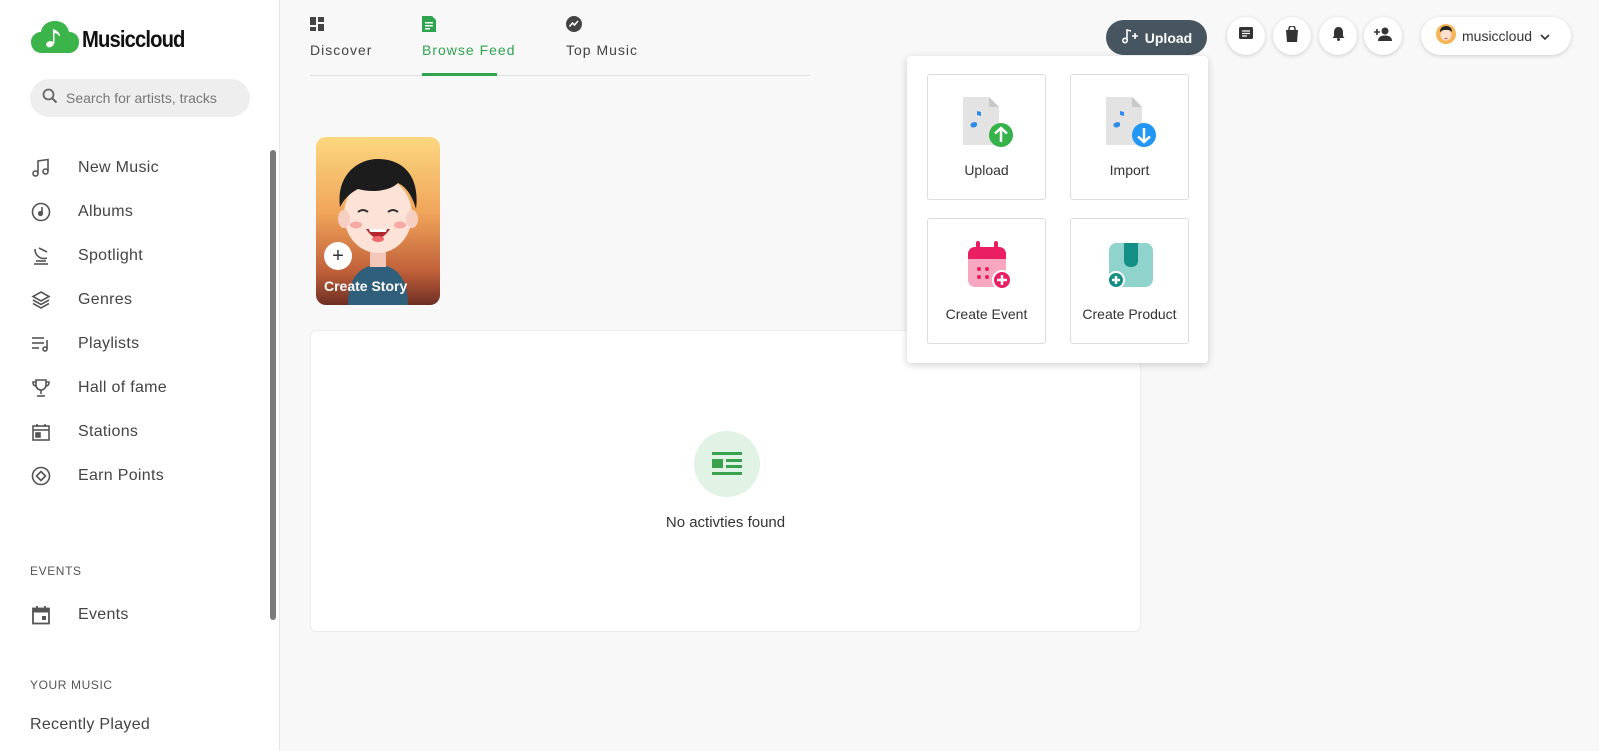 Image resolution: width=1599 pixels, height=751 pixels. I want to click on add-friend-button, so click(1383, 36).